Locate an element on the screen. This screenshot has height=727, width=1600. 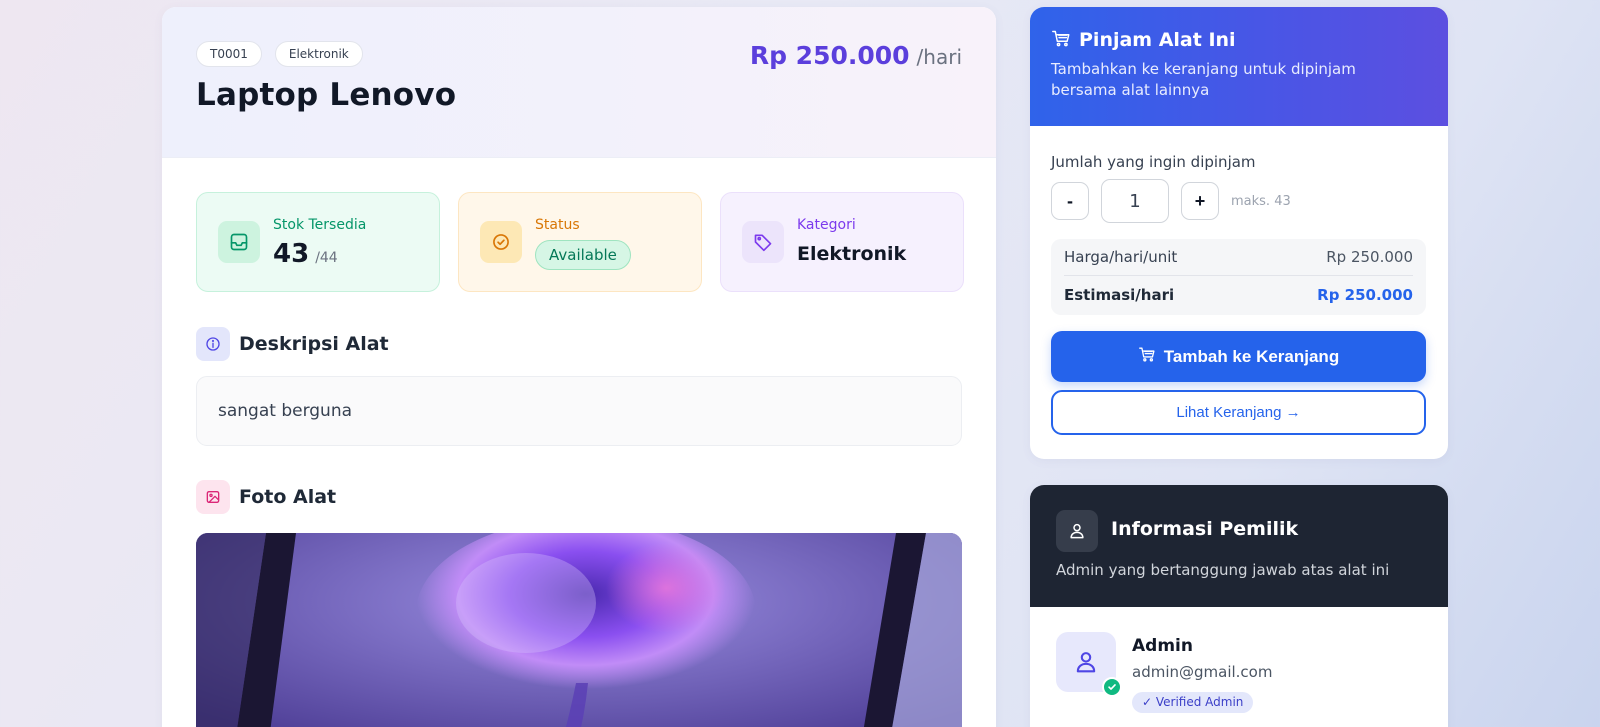
increase-quantity-button: + is located at coordinates (1200, 201).